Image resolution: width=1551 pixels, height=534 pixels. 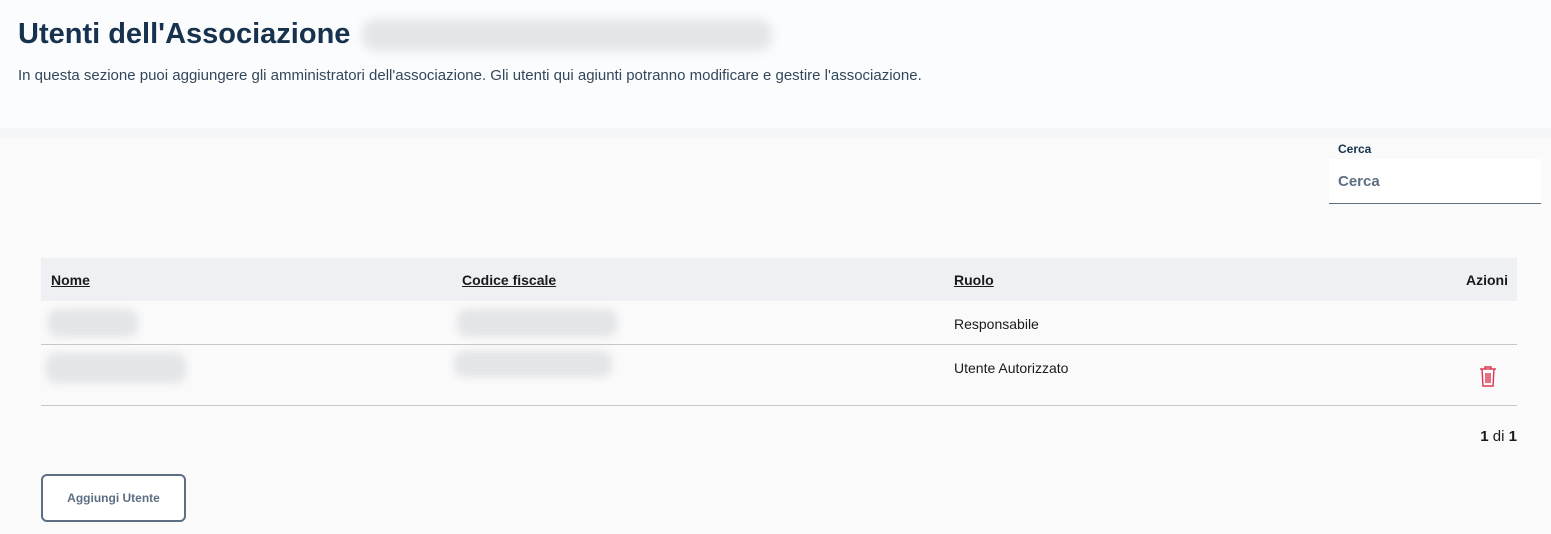 I want to click on redacted-association-name, so click(x=567, y=34).